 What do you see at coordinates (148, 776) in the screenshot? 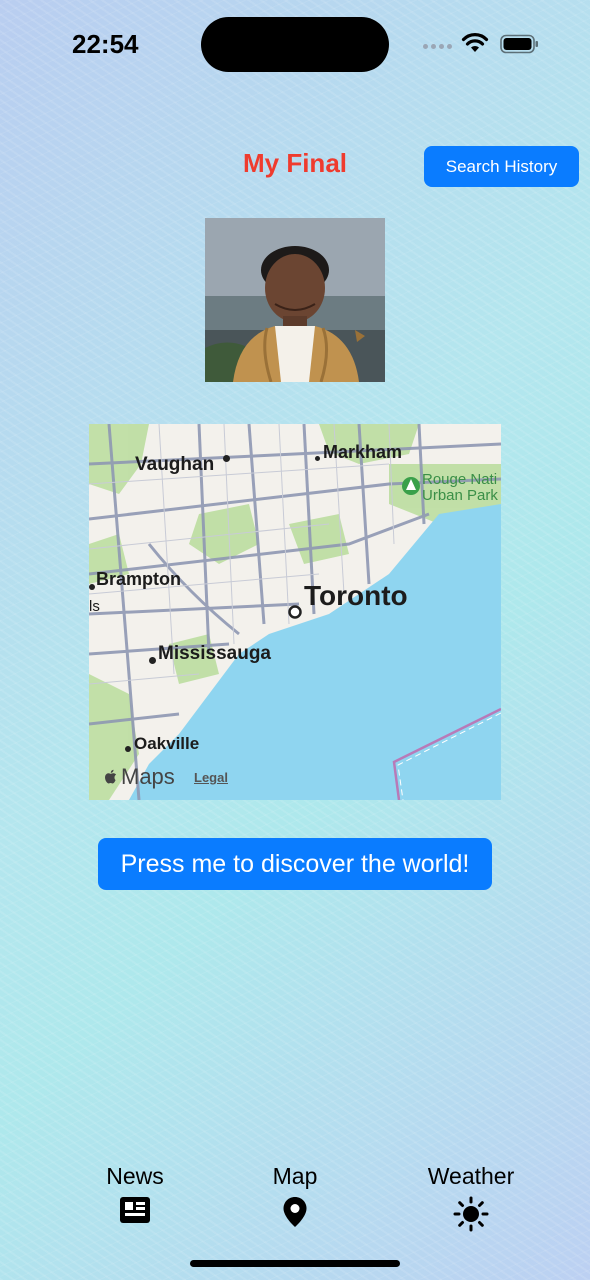
I see `maps-attribution-text: Maps` at bounding box center [148, 776].